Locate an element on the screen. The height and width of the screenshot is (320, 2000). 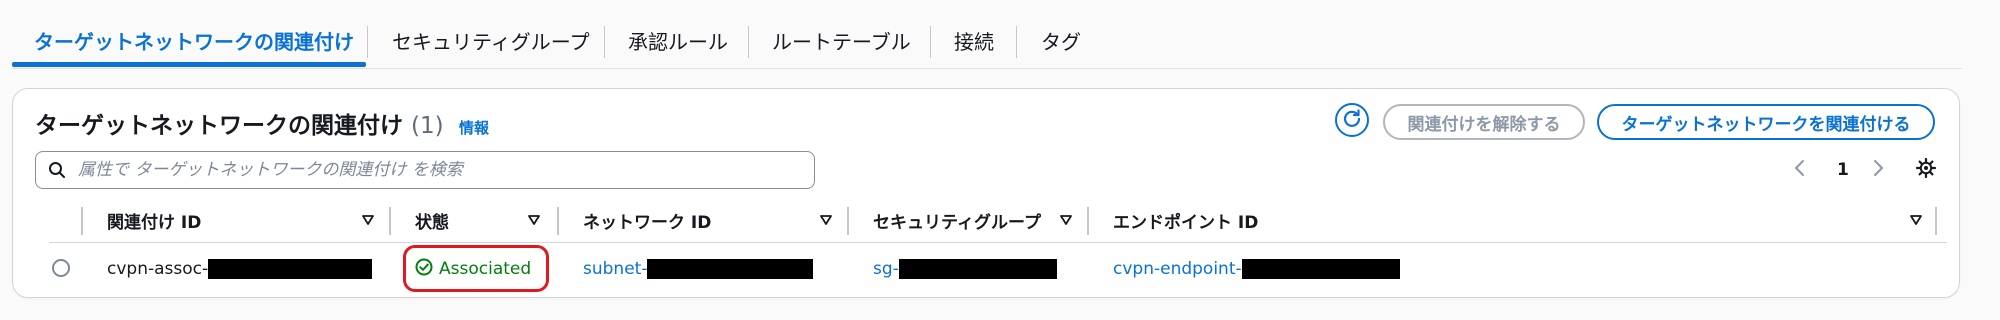
tab-target-network-associations: ターゲットネットワークの関連付け is located at coordinates (194, 40).